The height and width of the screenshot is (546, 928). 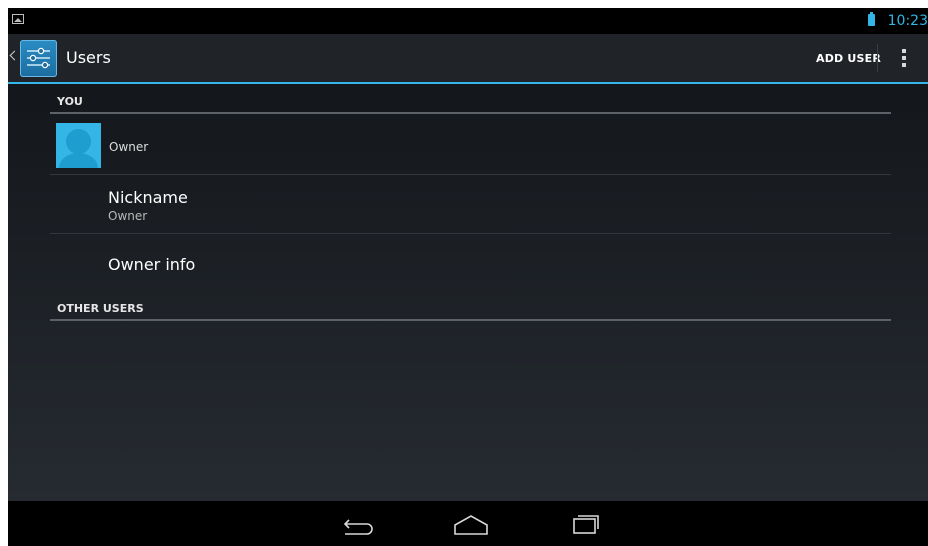 I want to click on recent-apps-icon, so click(x=585, y=524).